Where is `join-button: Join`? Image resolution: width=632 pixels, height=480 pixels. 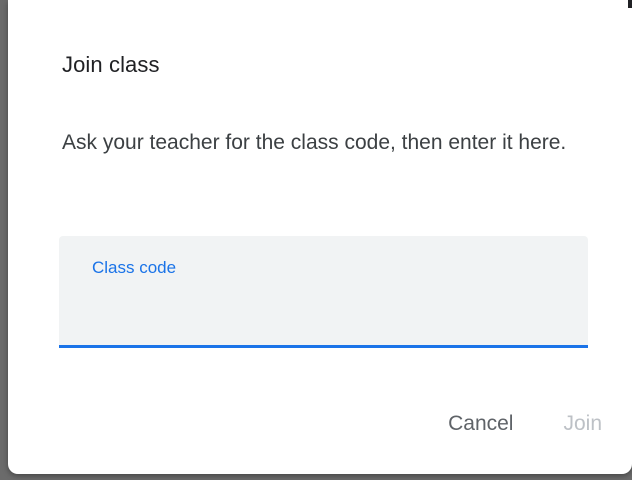
join-button: Join is located at coordinates (582, 424).